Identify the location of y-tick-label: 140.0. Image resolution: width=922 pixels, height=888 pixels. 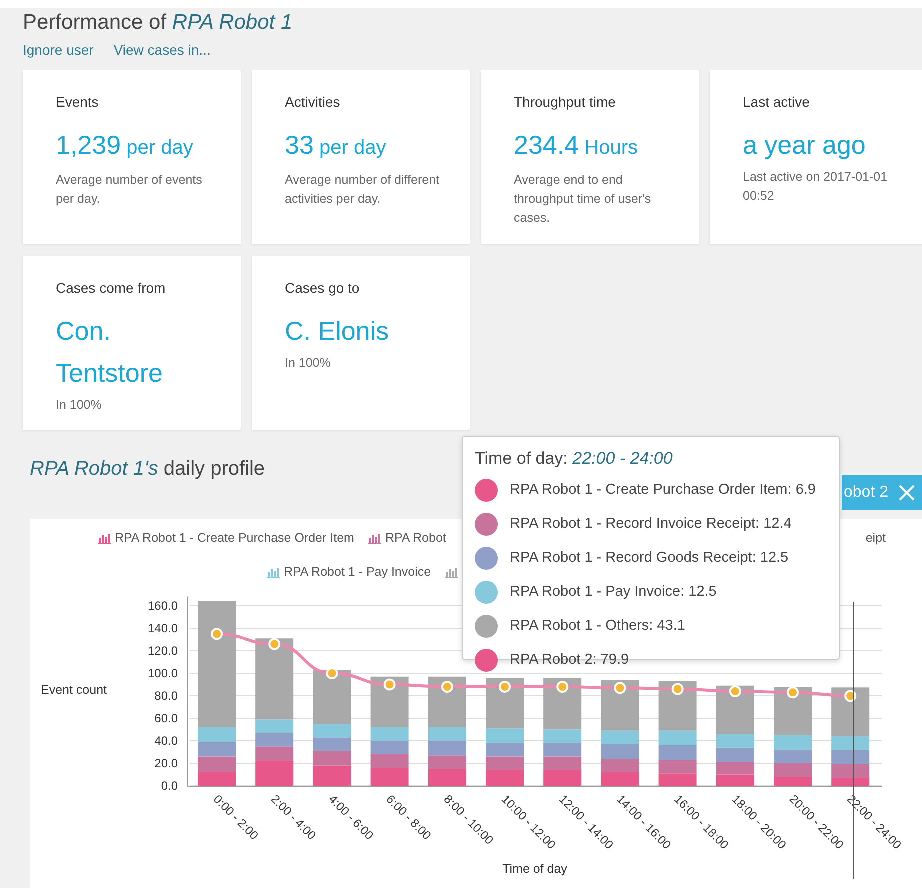
(163, 629).